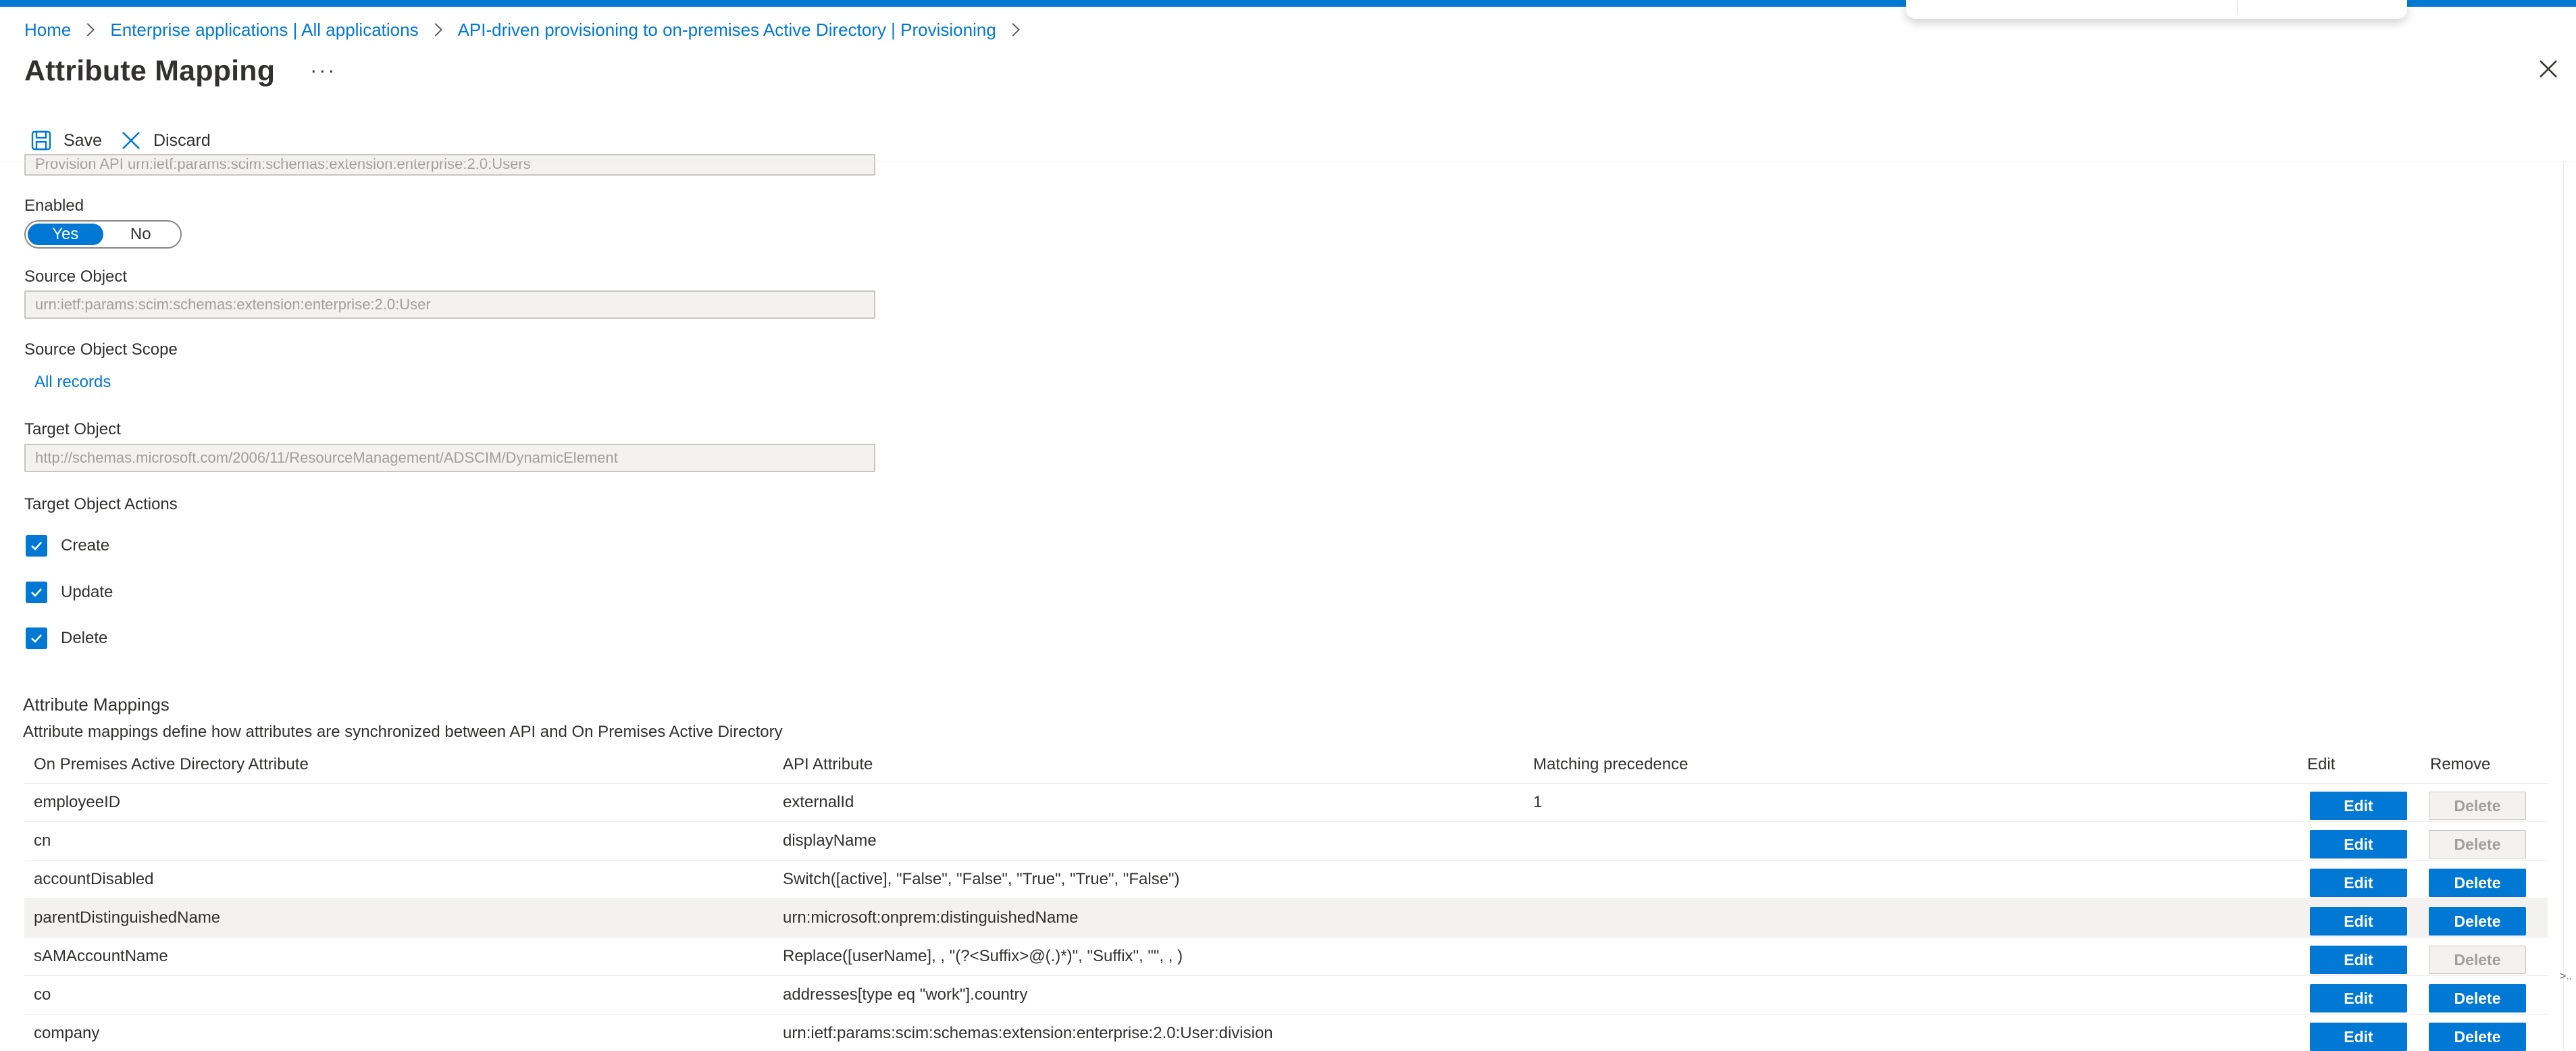  What do you see at coordinates (2563, 606) in the screenshot?
I see `scrollbar-track` at bounding box center [2563, 606].